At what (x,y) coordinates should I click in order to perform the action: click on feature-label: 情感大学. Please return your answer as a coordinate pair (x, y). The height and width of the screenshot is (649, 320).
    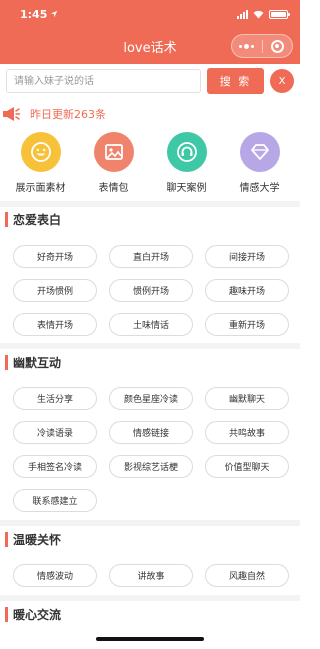
    Looking at the image, I should click on (259, 188).